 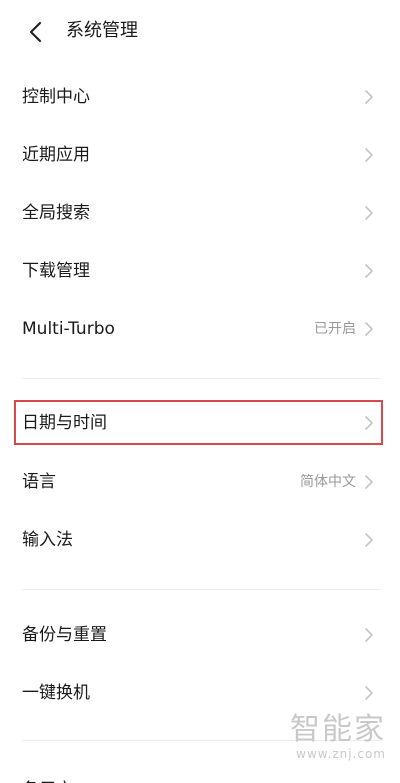 I want to click on menu-item-recent-apps: 近期应用, so click(x=200, y=155).